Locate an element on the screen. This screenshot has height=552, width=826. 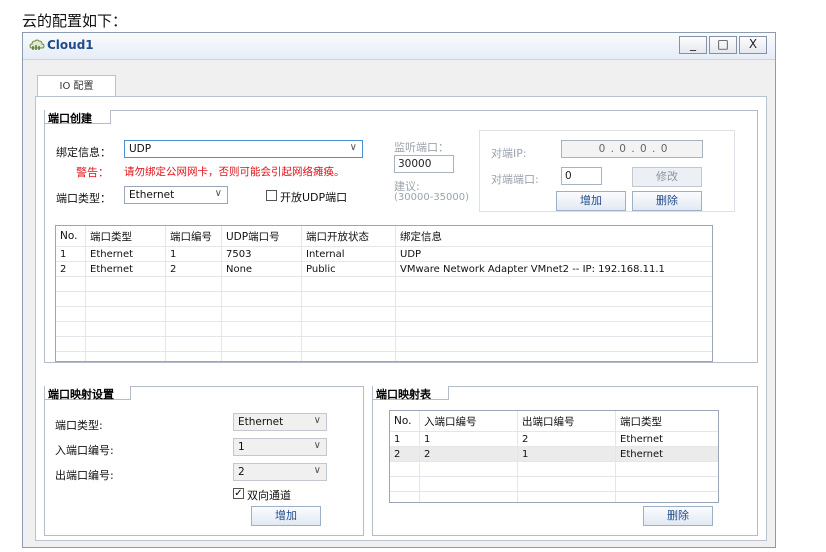
port-create-title: 端口创建 is located at coordinates (70, 118).